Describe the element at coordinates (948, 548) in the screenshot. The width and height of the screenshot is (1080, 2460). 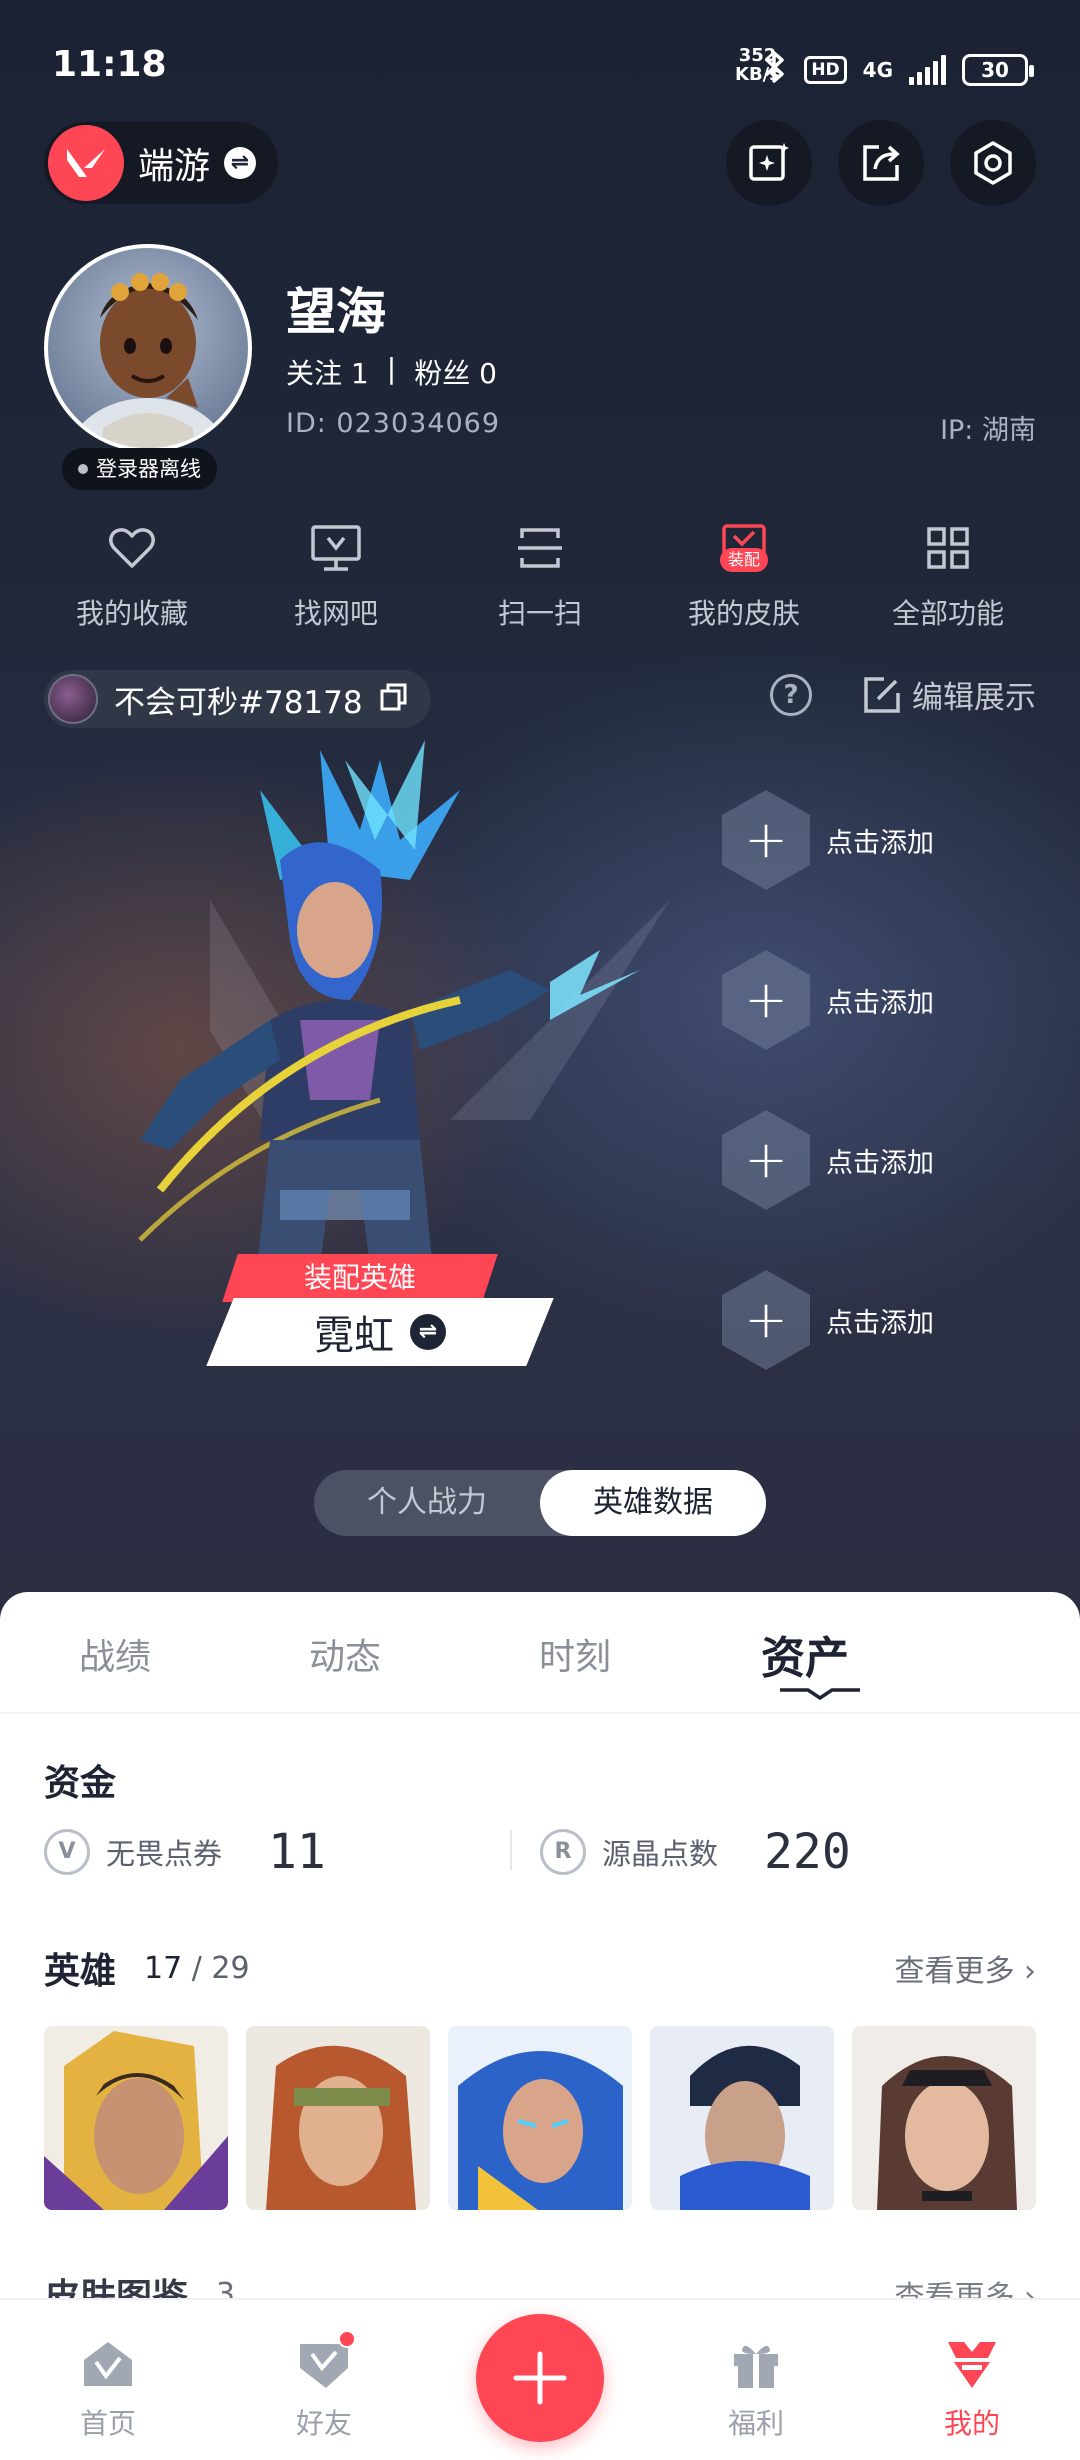
I see `grid-icon` at that location.